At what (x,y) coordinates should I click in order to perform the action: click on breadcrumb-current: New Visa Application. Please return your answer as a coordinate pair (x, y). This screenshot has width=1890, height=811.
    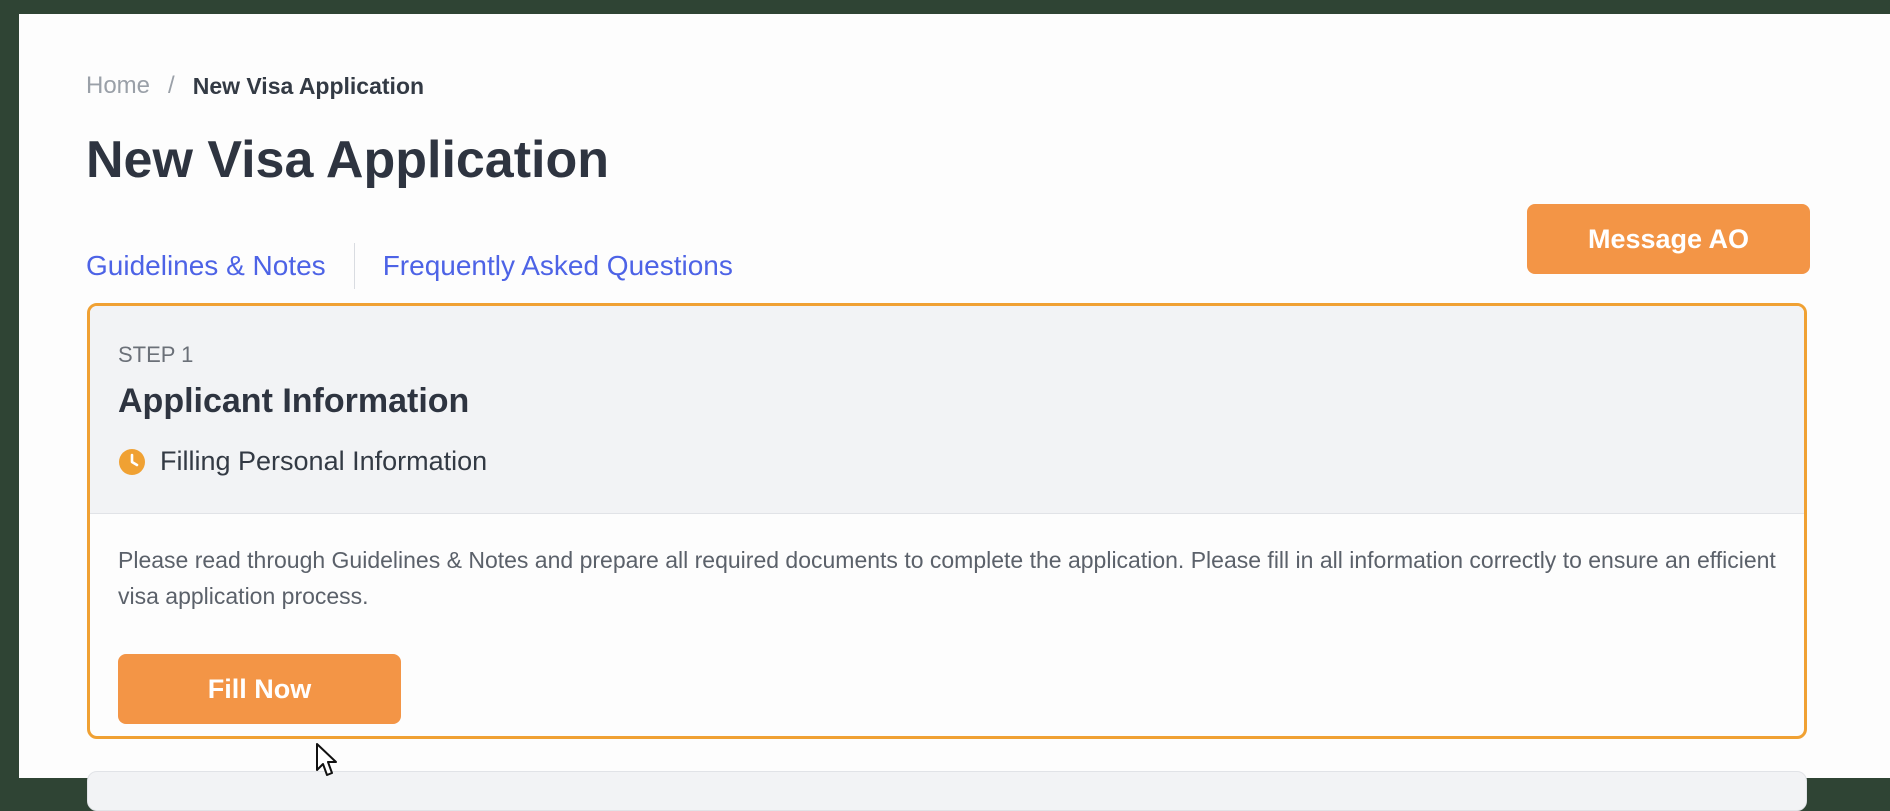
    Looking at the image, I should click on (308, 85).